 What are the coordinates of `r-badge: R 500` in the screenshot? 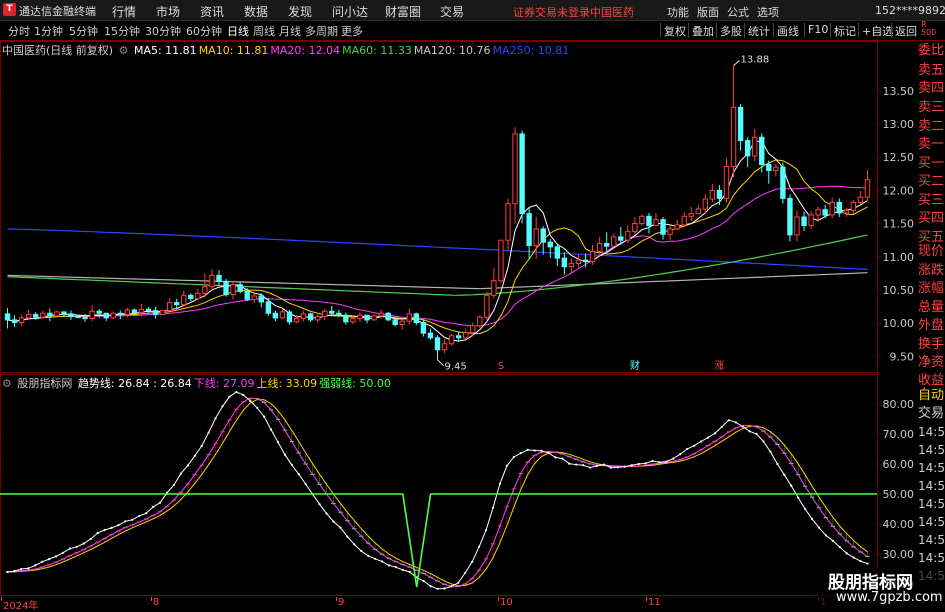 It's located at (928, 29).